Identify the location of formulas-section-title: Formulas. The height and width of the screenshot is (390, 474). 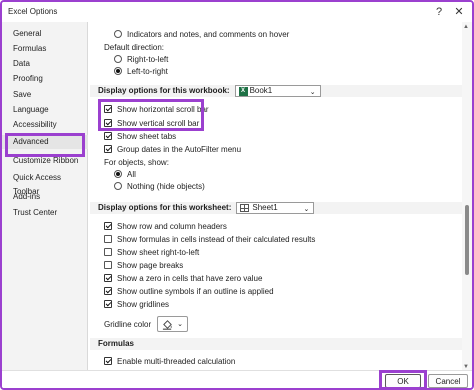
(116, 343).